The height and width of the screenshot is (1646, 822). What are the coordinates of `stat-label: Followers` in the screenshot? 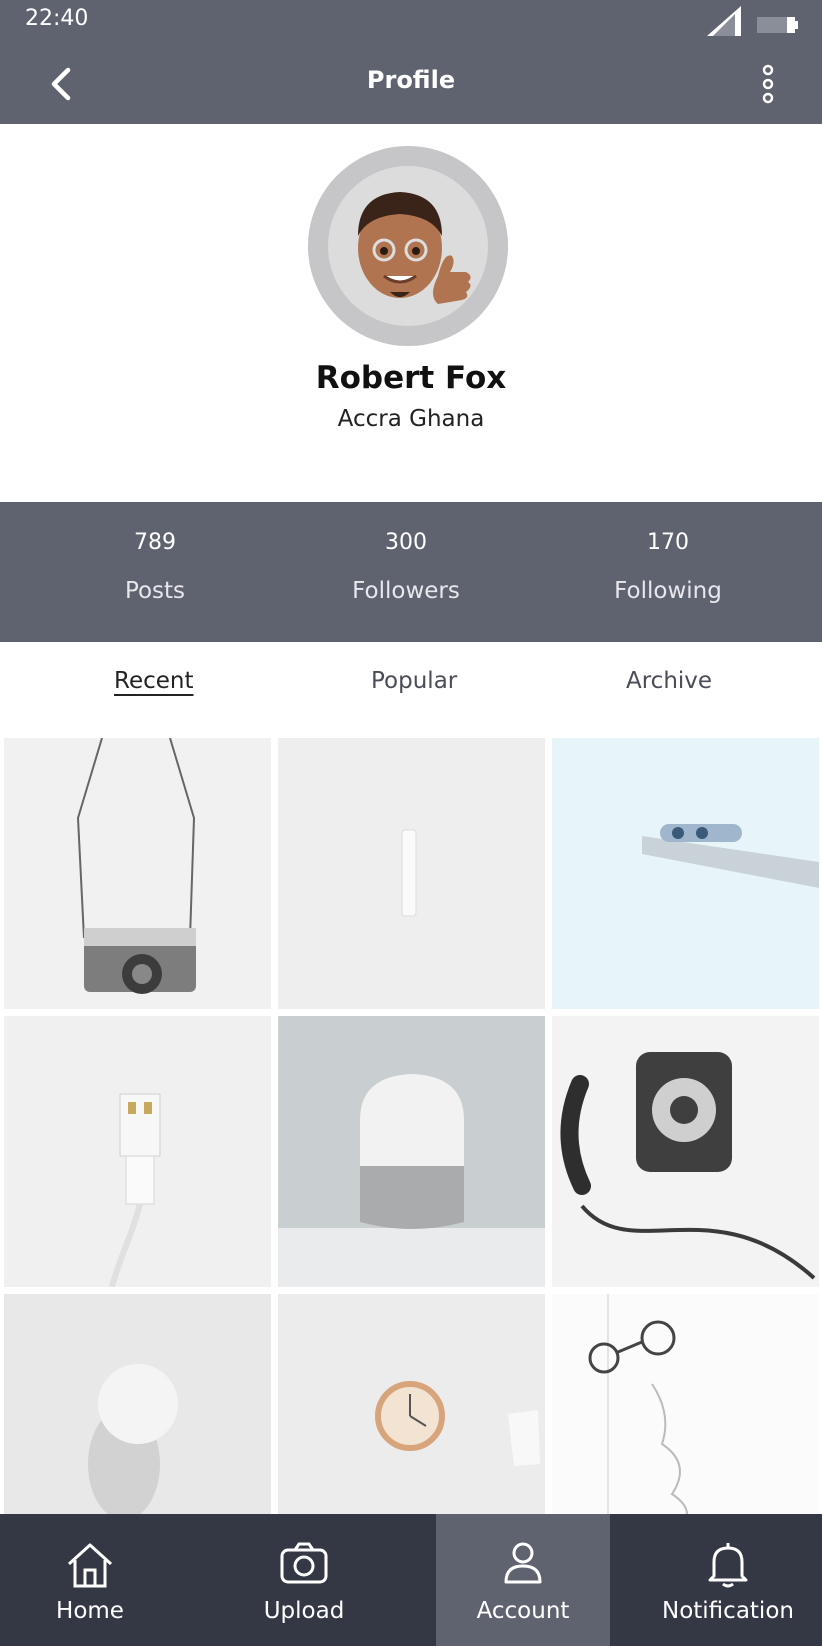 It's located at (406, 591).